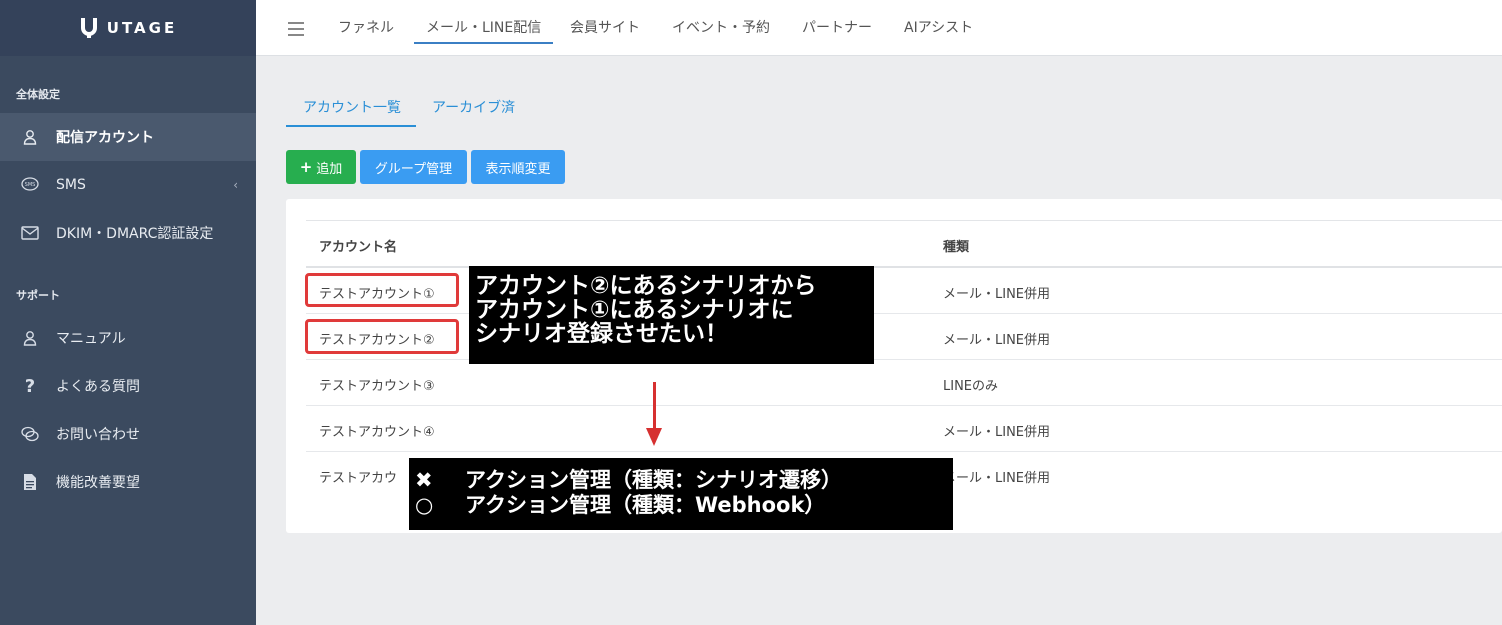 The height and width of the screenshot is (625, 1502). Describe the element at coordinates (351, 126) in the screenshot. I see `active-subtab-indicator` at that location.